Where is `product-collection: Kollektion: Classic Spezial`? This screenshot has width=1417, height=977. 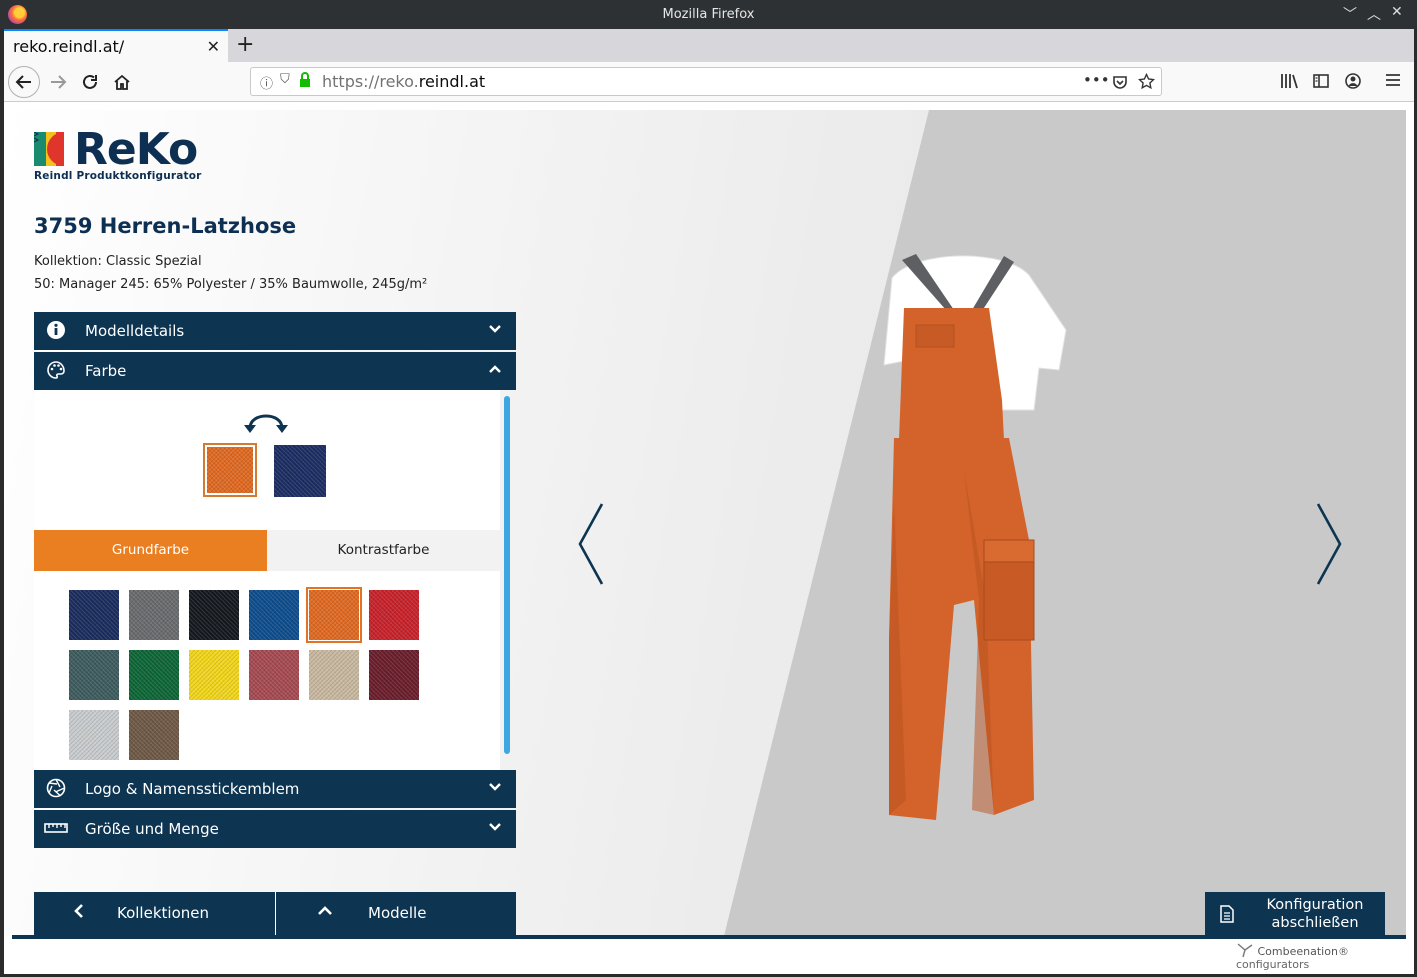
product-collection: Kollektion: Classic Spezial is located at coordinates (118, 261).